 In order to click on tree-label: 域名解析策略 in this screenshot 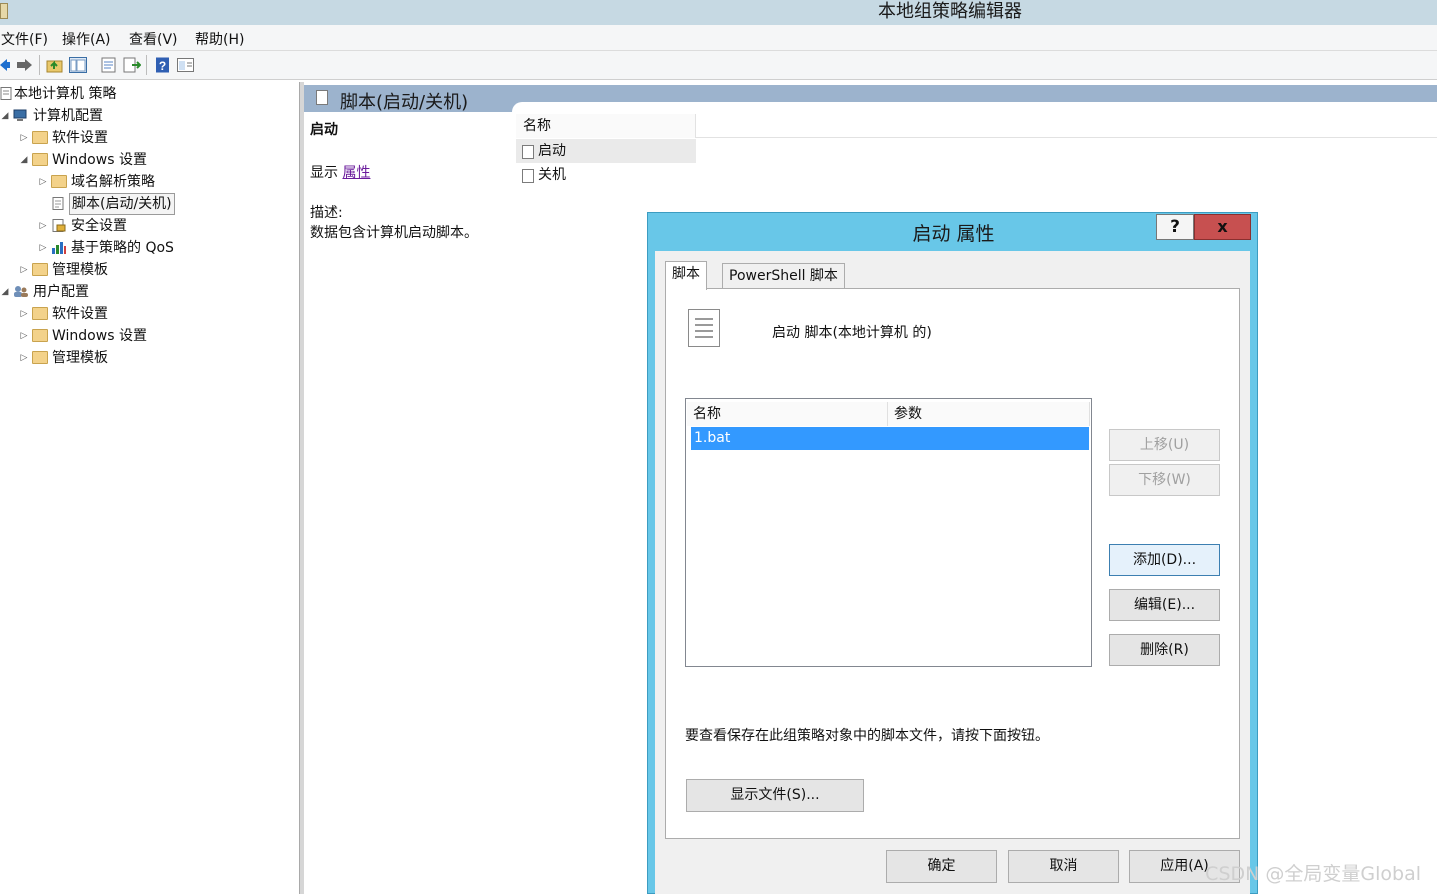, I will do `click(113, 182)`.